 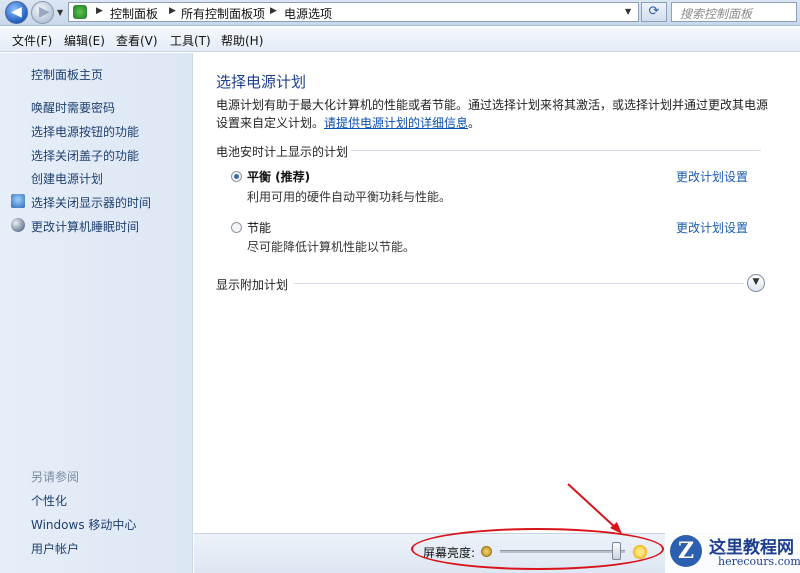 What do you see at coordinates (85, 155) in the screenshot?
I see `sidebar-item-lid-close: 选择关闭盖子的功能` at bounding box center [85, 155].